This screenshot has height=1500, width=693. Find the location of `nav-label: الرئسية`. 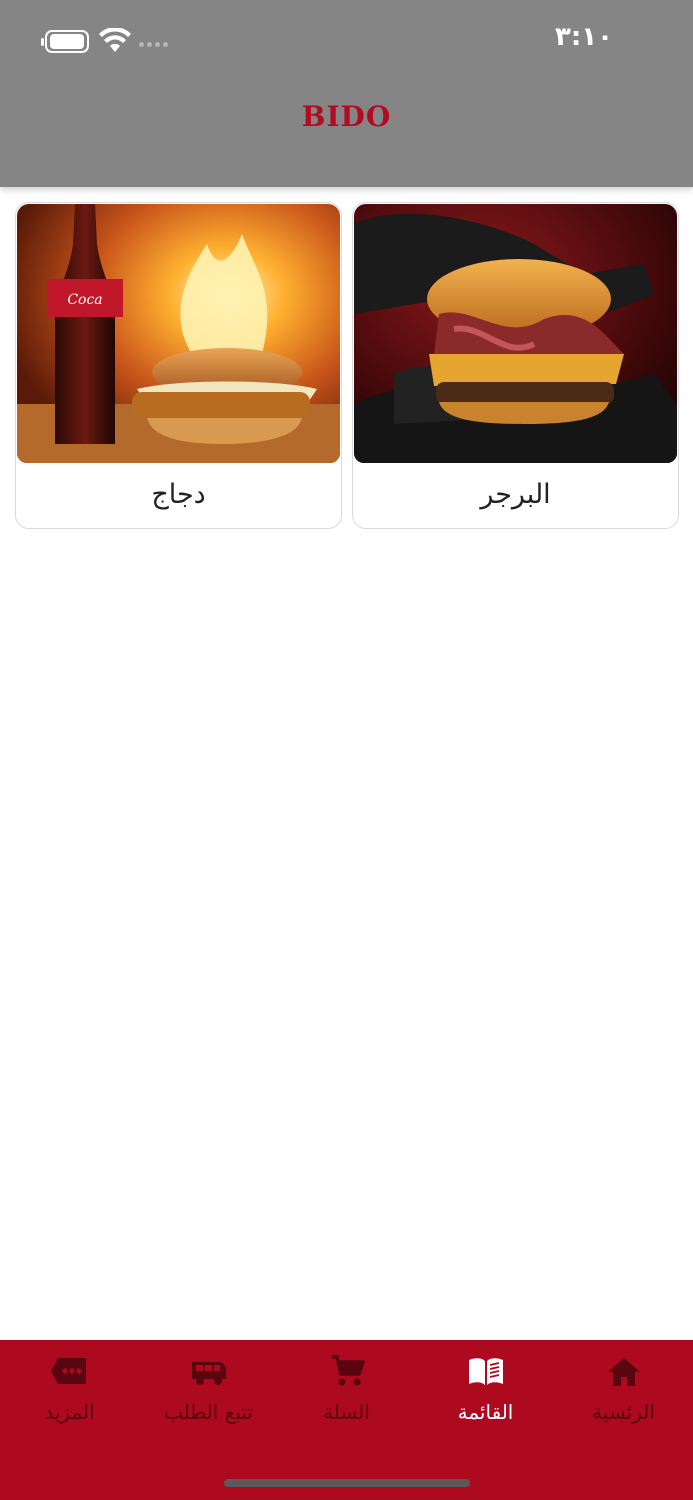

nav-label: الرئسية is located at coordinates (623, 1412).